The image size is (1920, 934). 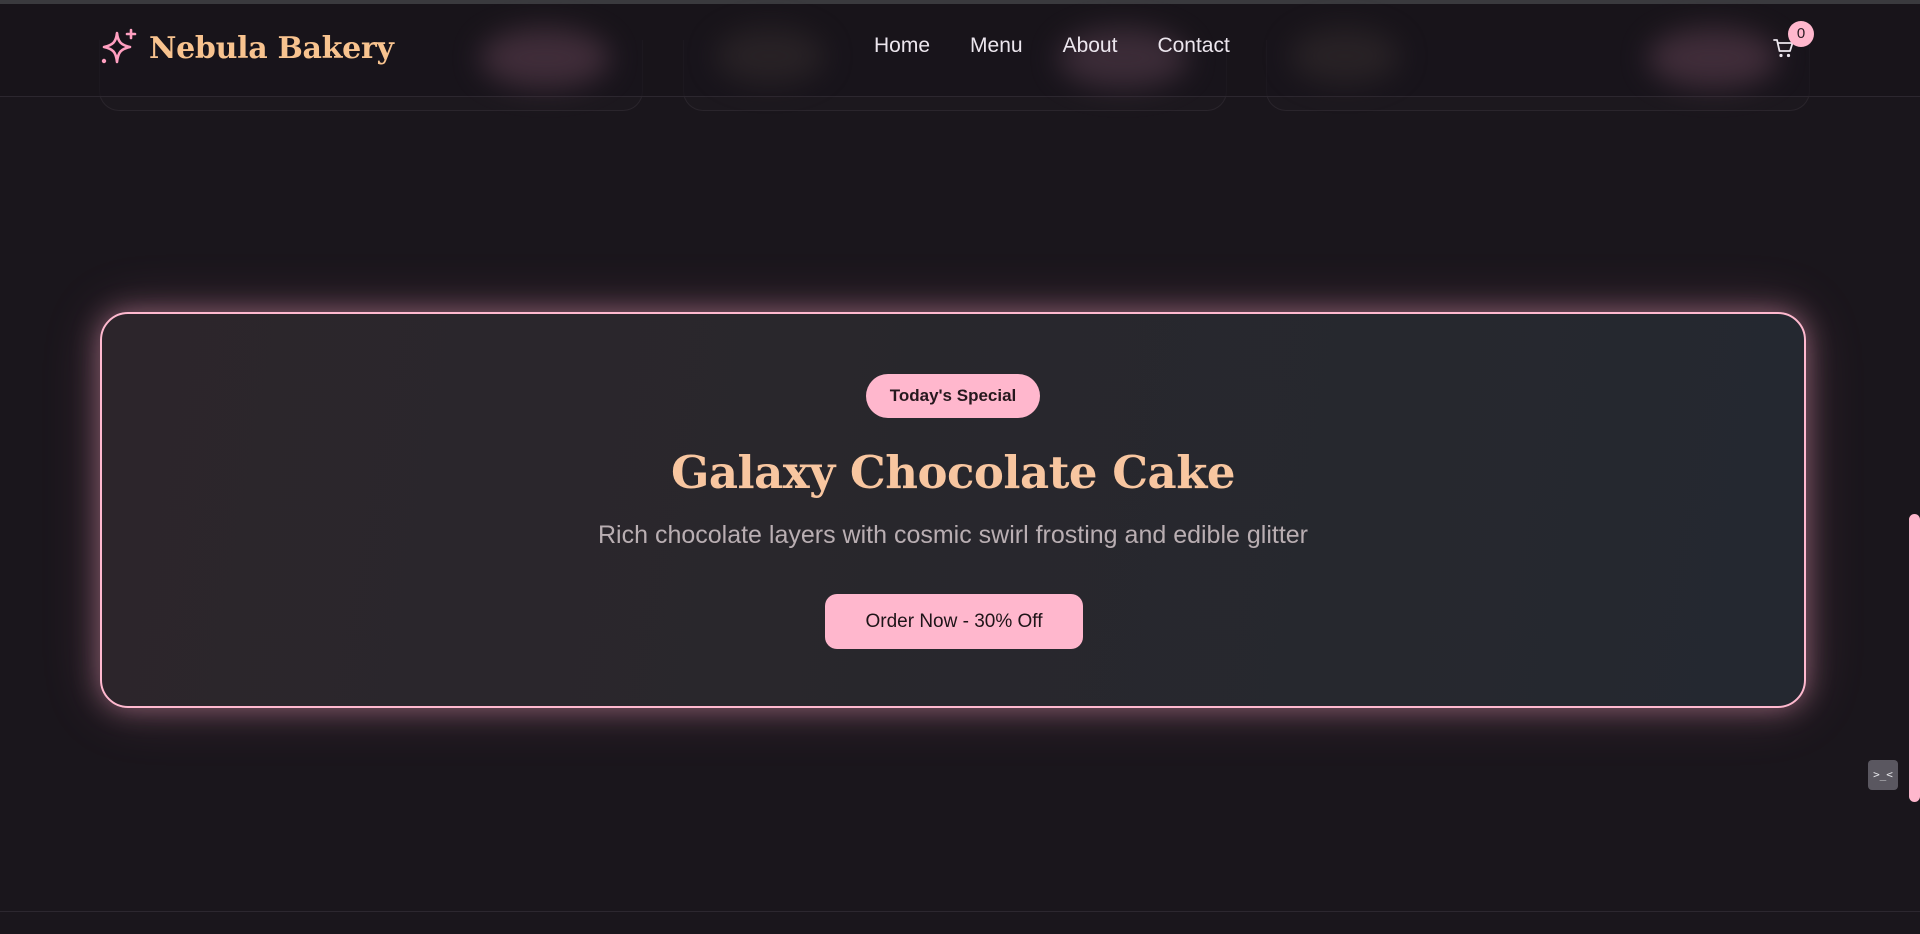 I want to click on nav-about: About, so click(x=1090, y=46).